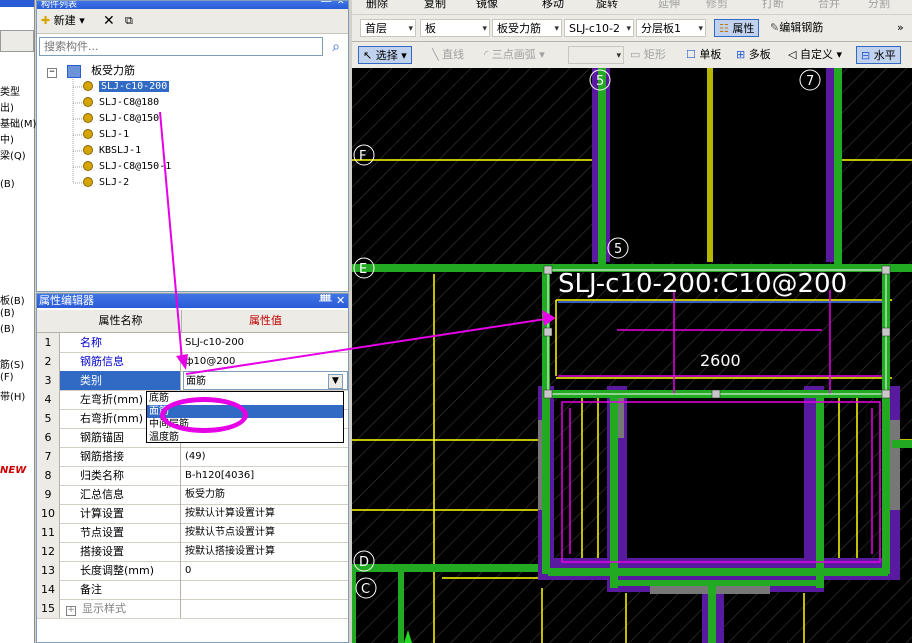 This screenshot has height=643, width=912. Describe the element at coordinates (448, 55) in the screenshot. I see `line-button: ╲ 直线` at that location.